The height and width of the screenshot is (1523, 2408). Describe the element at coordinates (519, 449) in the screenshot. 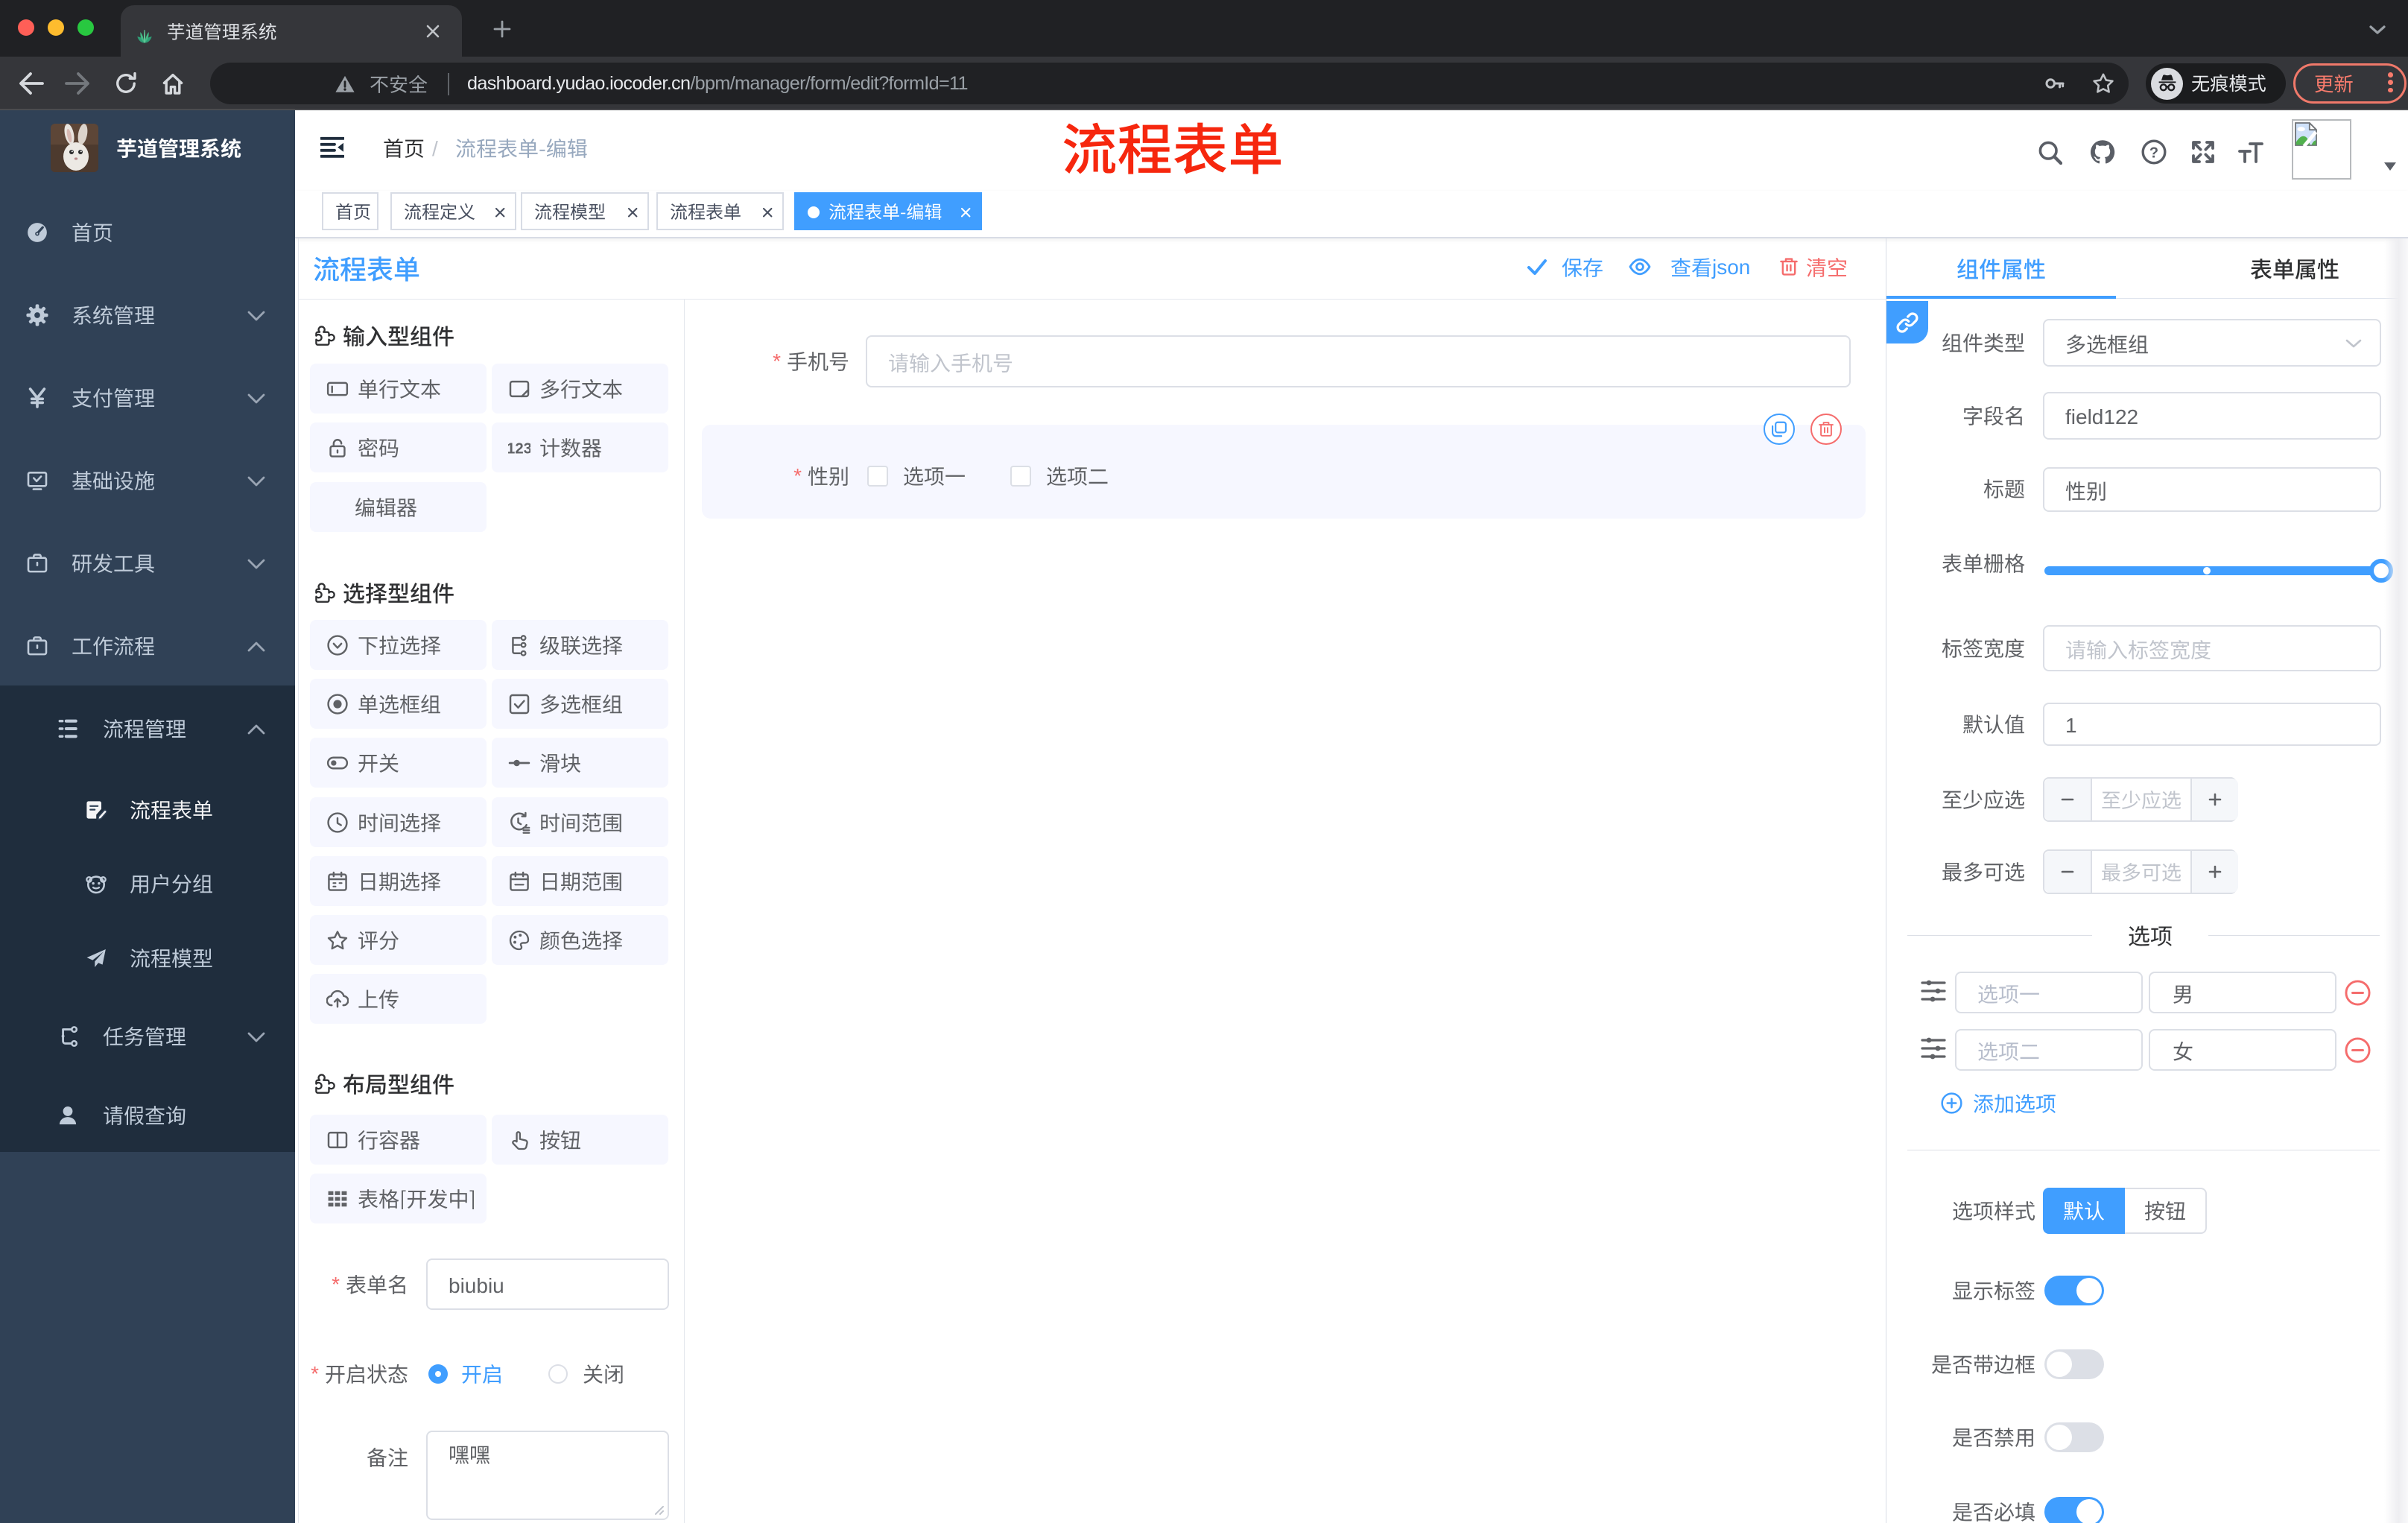

I see `svg-text: 123` at that location.